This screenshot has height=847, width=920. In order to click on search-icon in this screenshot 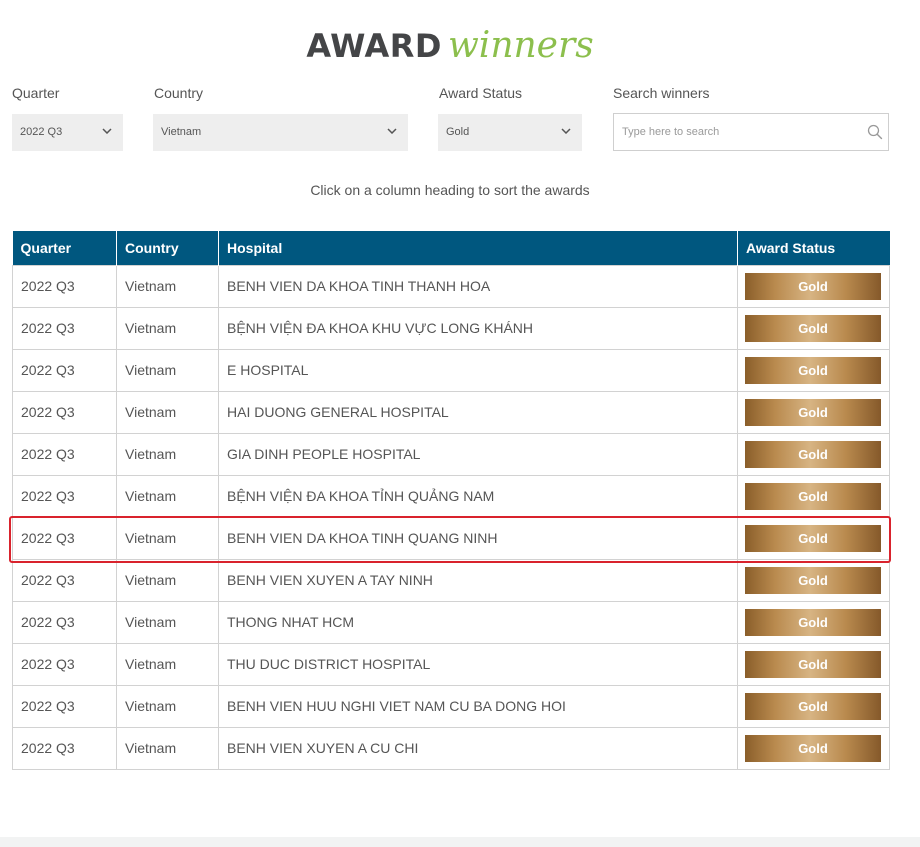, I will do `click(875, 132)`.